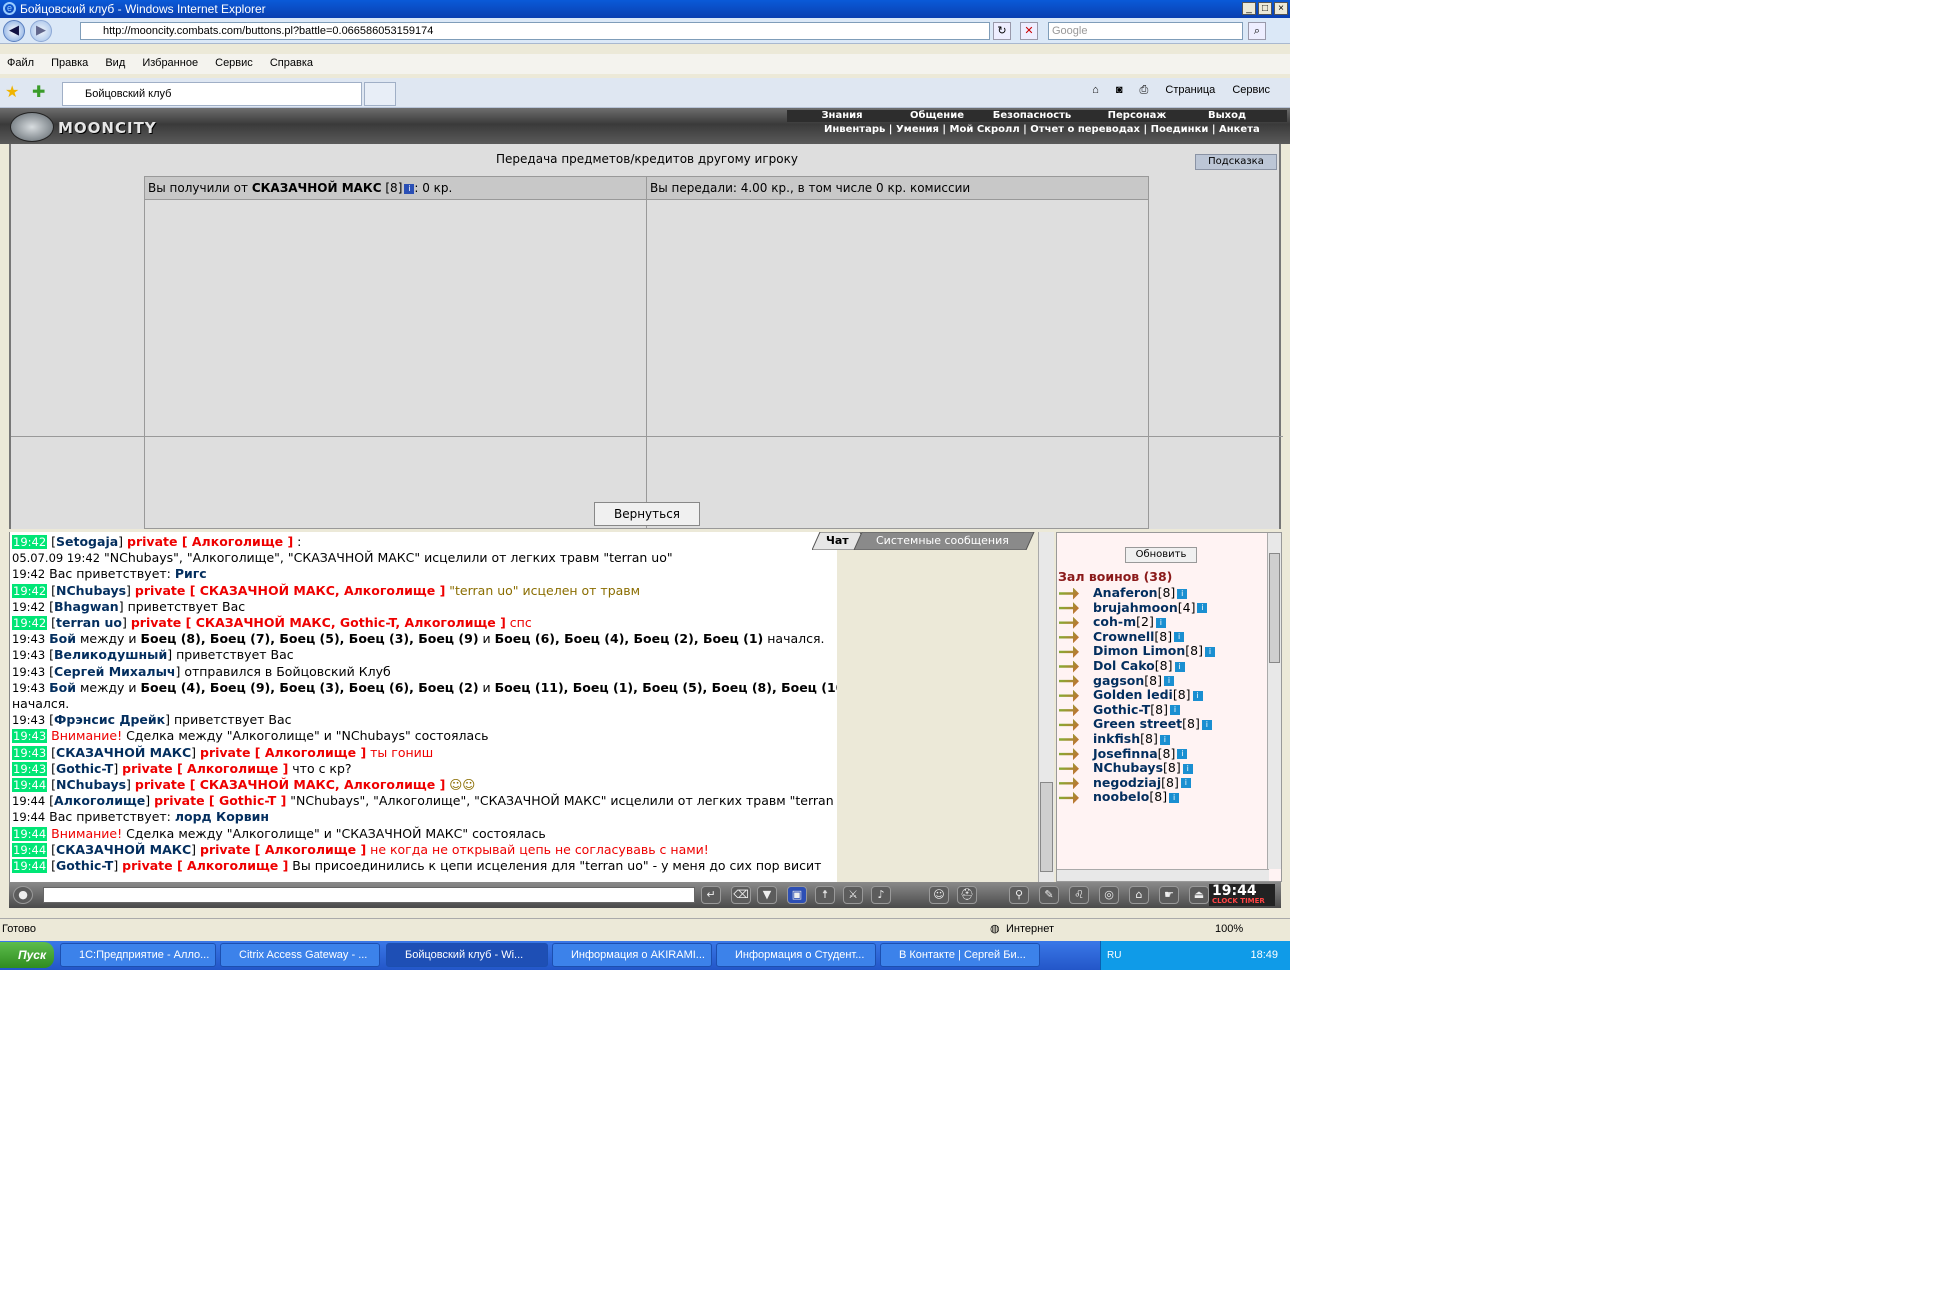  What do you see at coordinates (647, 514) in the screenshot?
I see `back-button: Вернуться` at bounding box center [647, 514].